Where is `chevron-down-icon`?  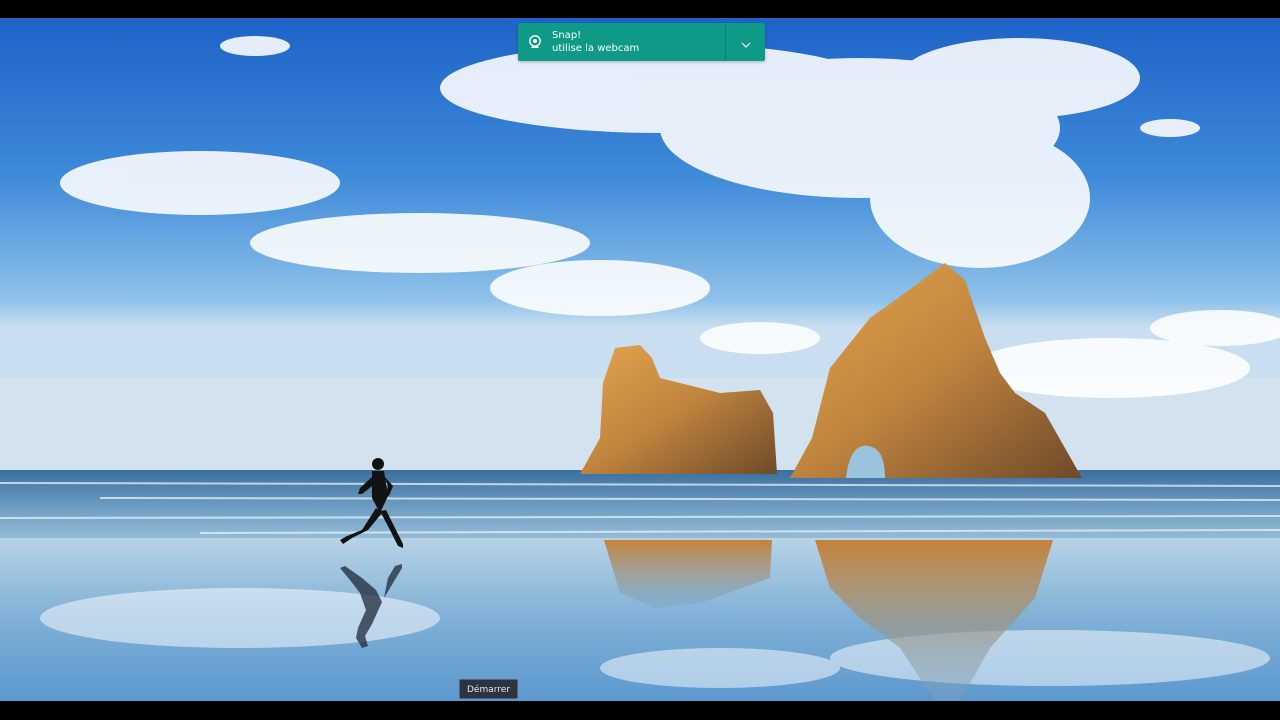 chevron-down-icon is located at coordinates (746, 42).